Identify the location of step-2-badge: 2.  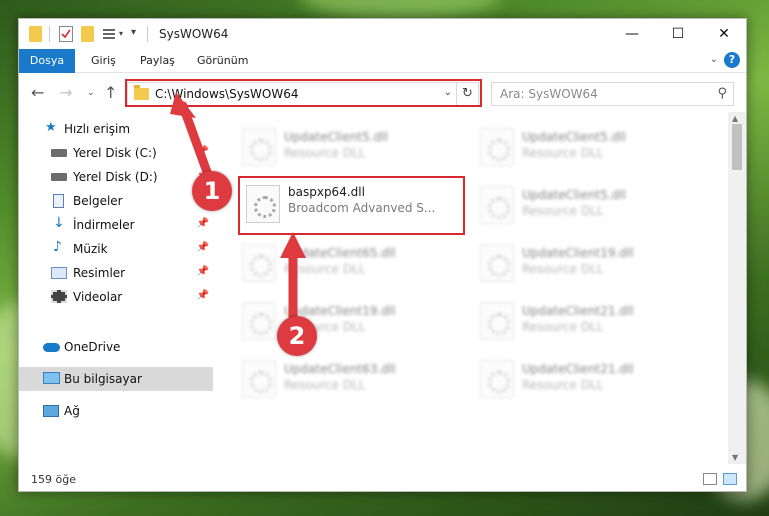
(297, 336).